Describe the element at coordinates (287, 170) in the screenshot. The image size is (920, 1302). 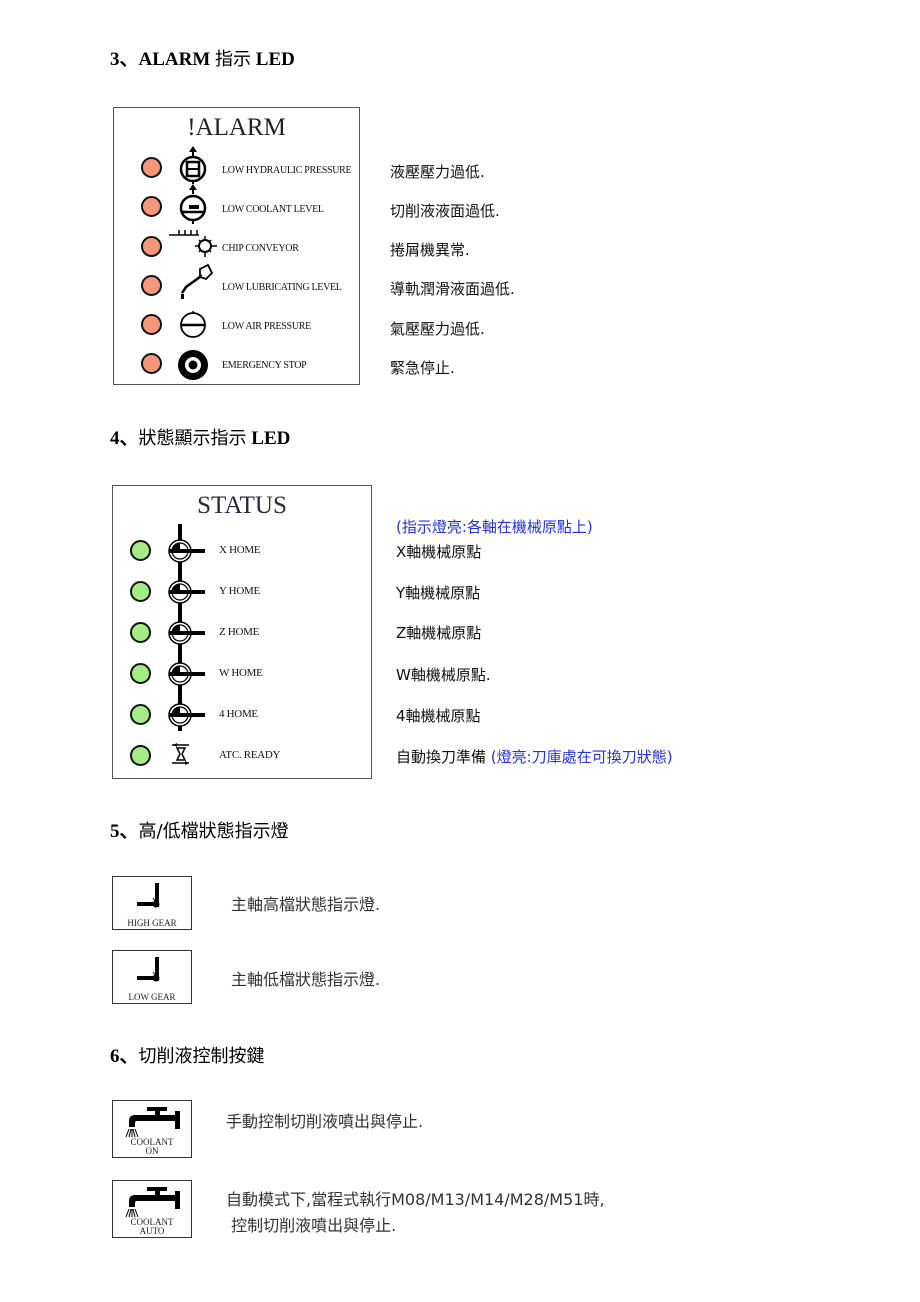
I see `alarm-label: LOW HYDRAULIC PRESSURE` at that location.